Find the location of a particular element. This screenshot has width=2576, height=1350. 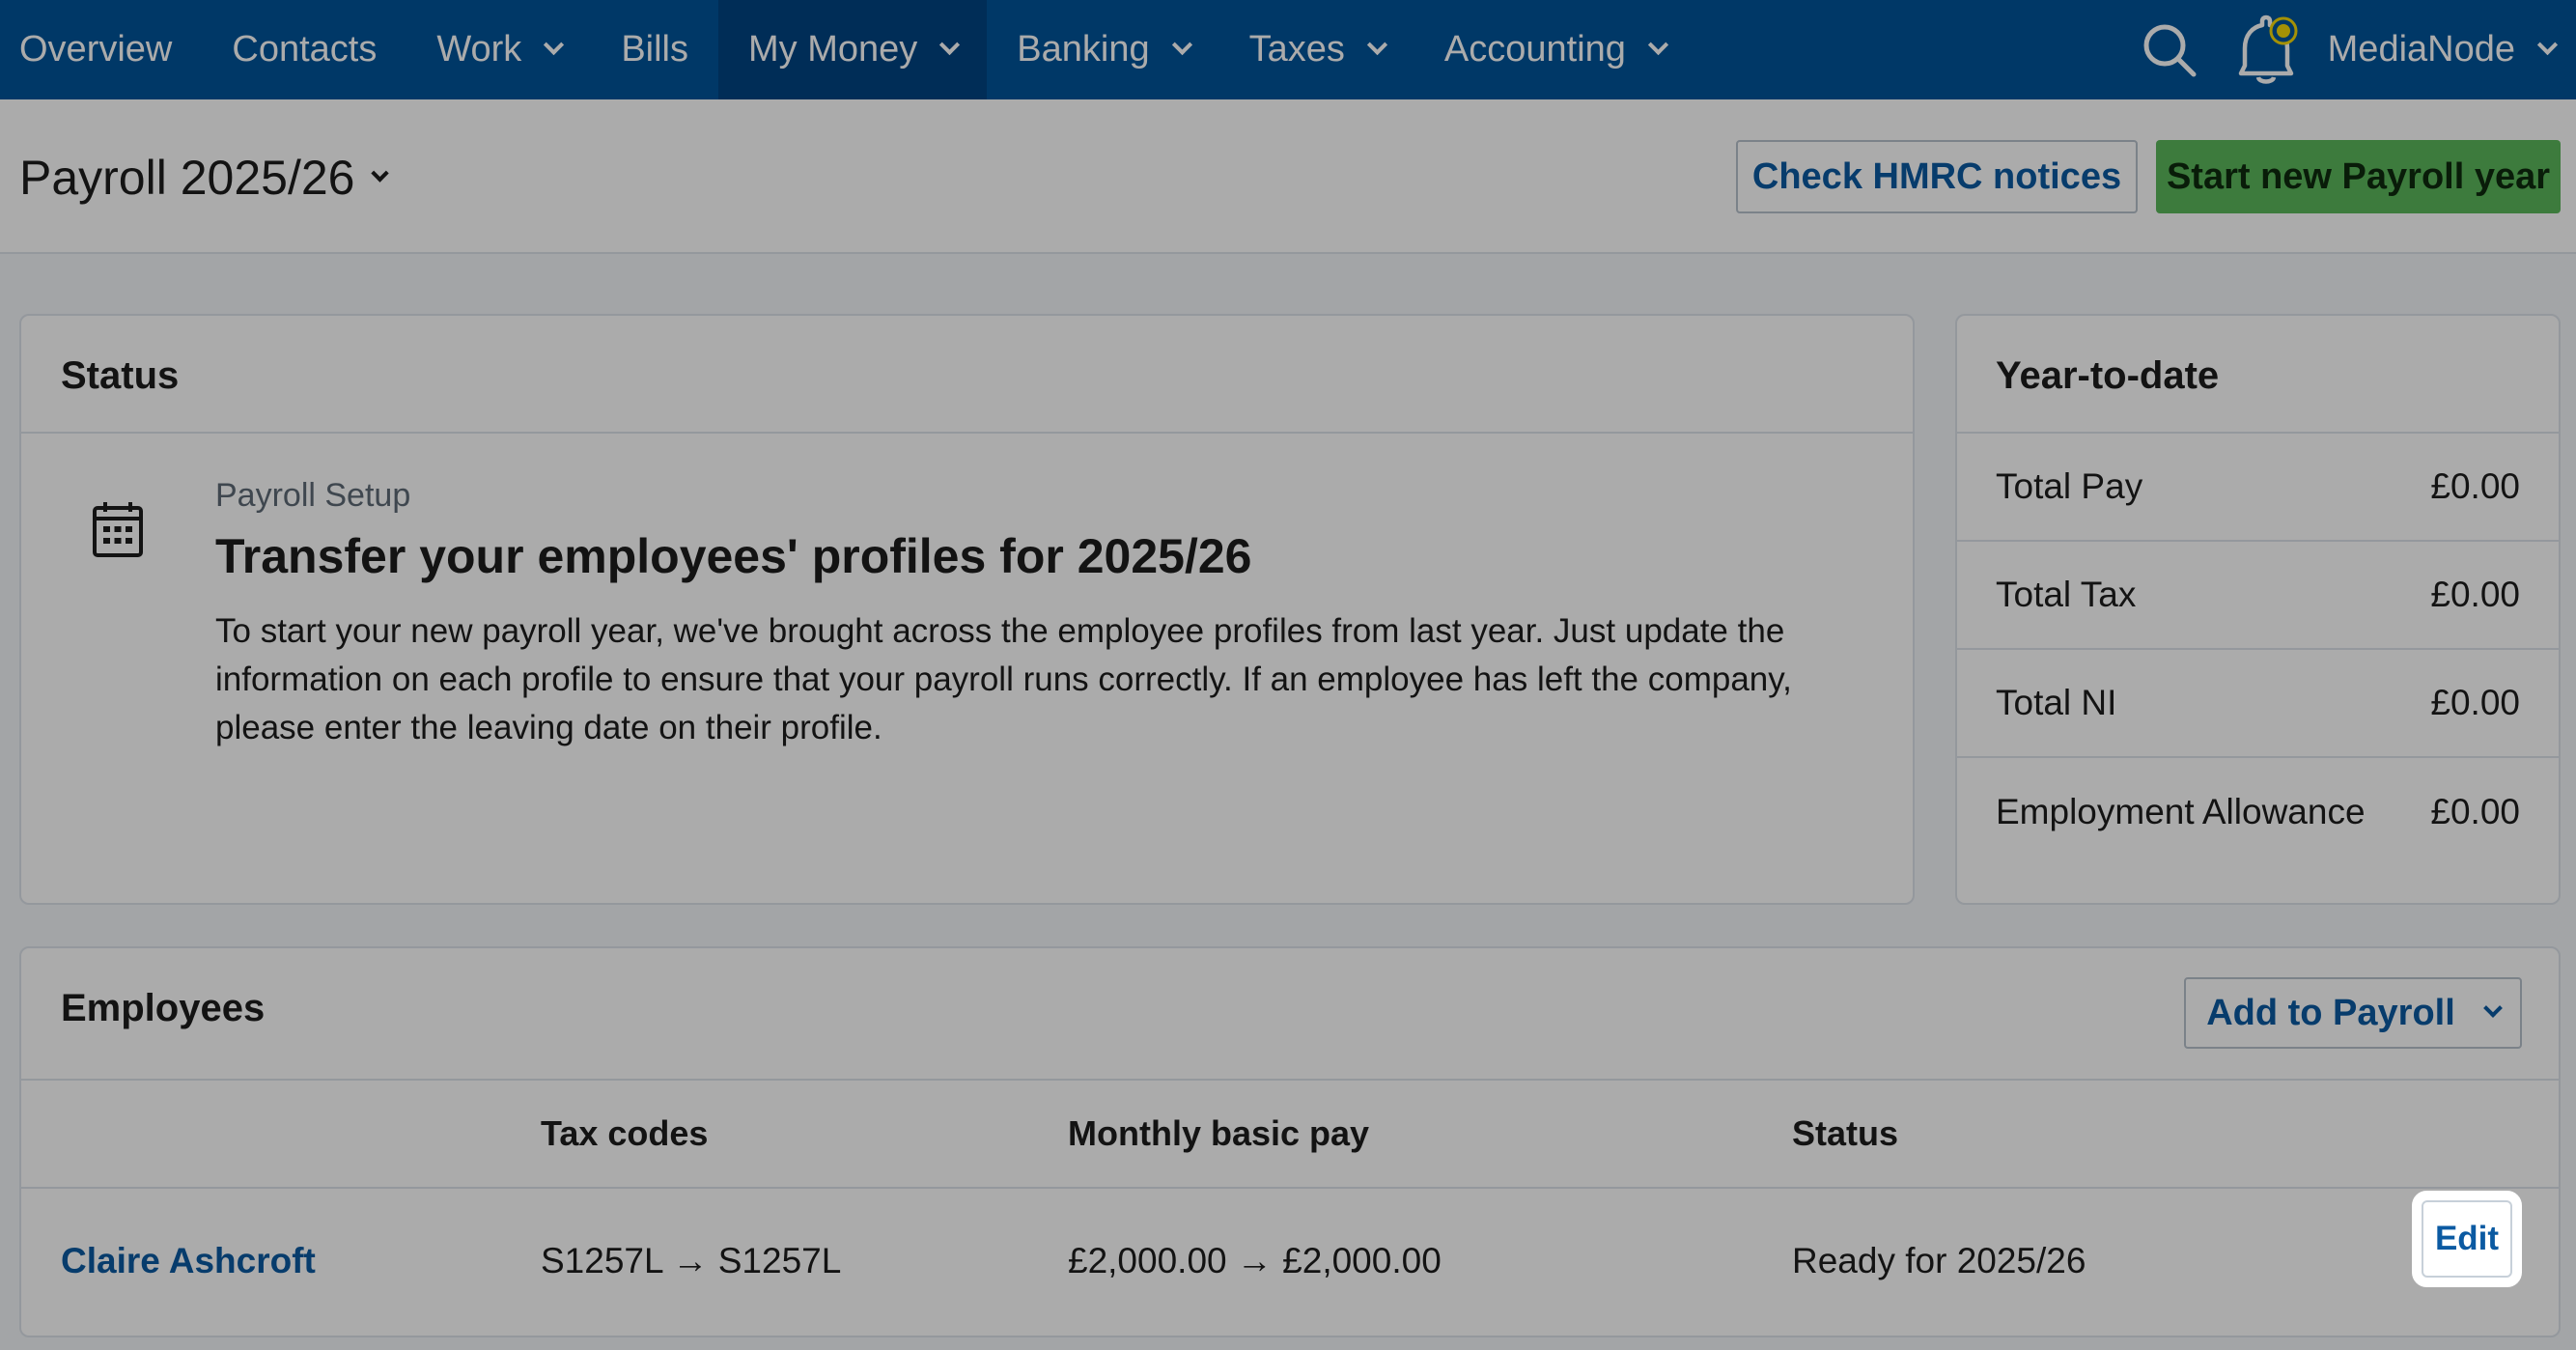

nav-label: Bills is located at coordinates (655, 49).